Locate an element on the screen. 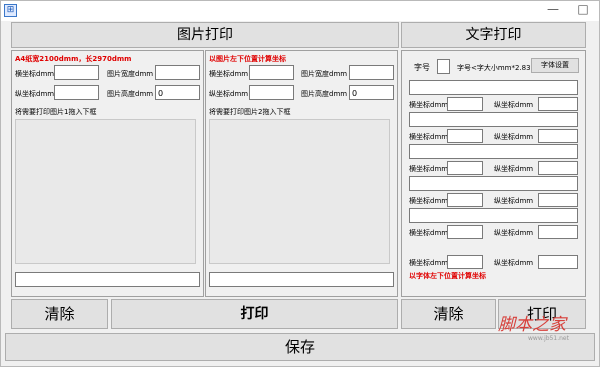 The image size is (600, 367). image2-height-input: 0 is located at coordinates (371, 92).